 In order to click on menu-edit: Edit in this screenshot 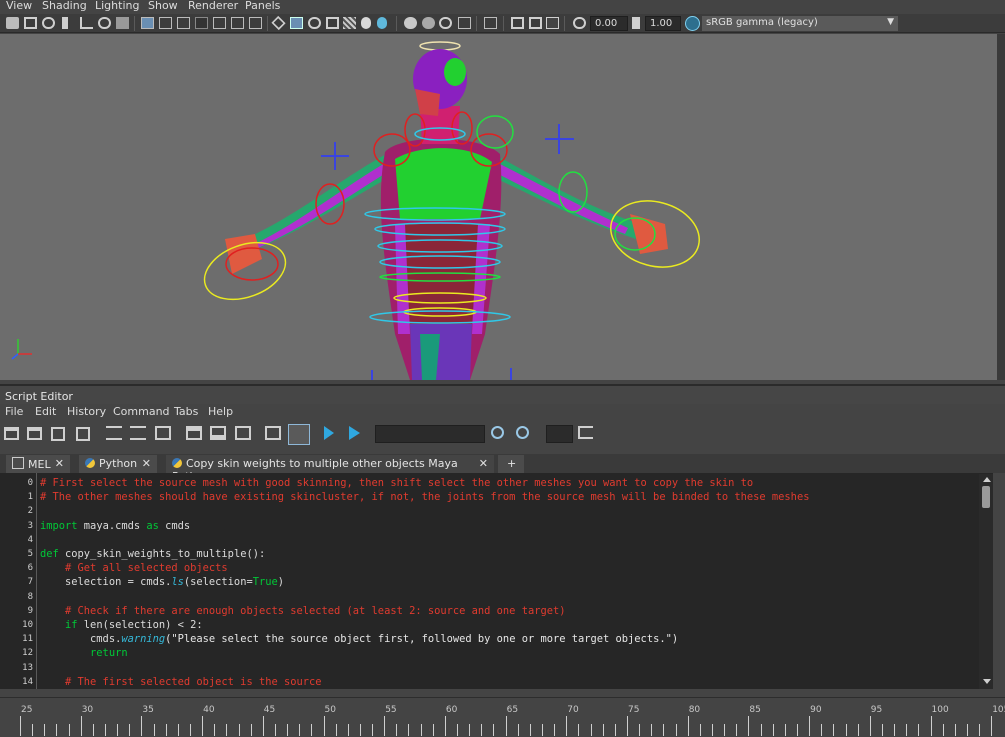, I will do `click(45, 411)`.